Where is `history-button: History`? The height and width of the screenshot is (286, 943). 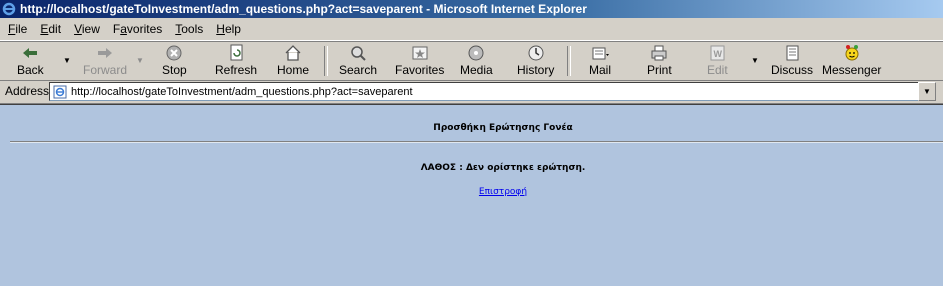
history-button: History is located at coordinates (535, 61).